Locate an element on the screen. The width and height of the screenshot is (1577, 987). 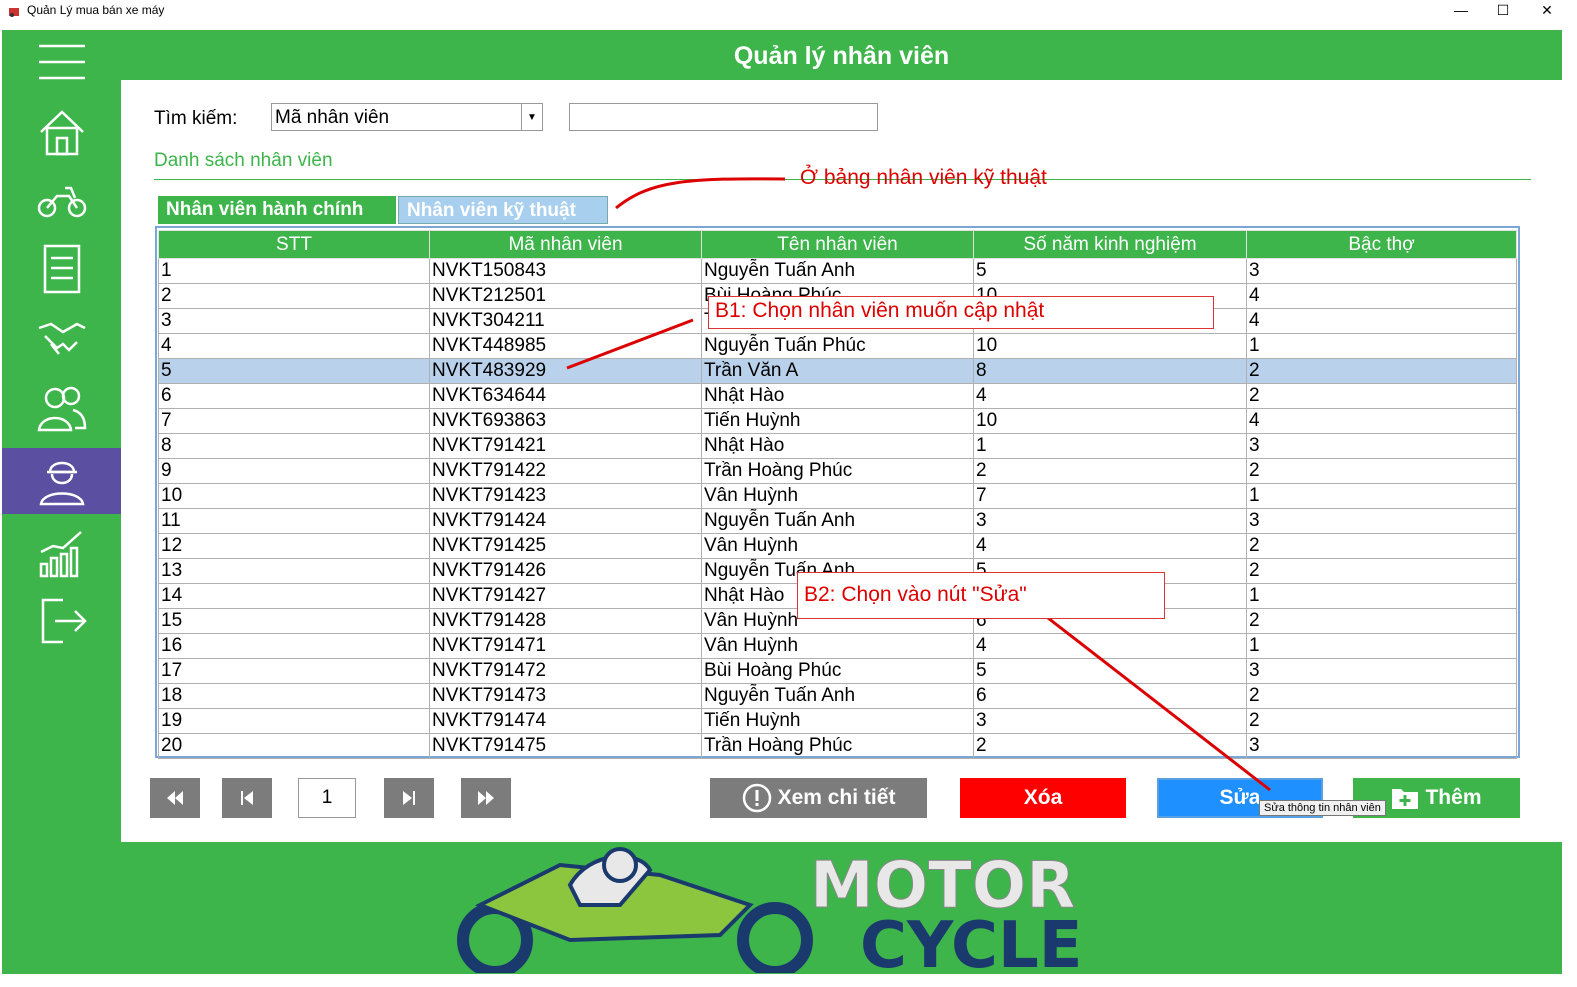
logo-line2: CYCLE is located at coordinates (971, 941).